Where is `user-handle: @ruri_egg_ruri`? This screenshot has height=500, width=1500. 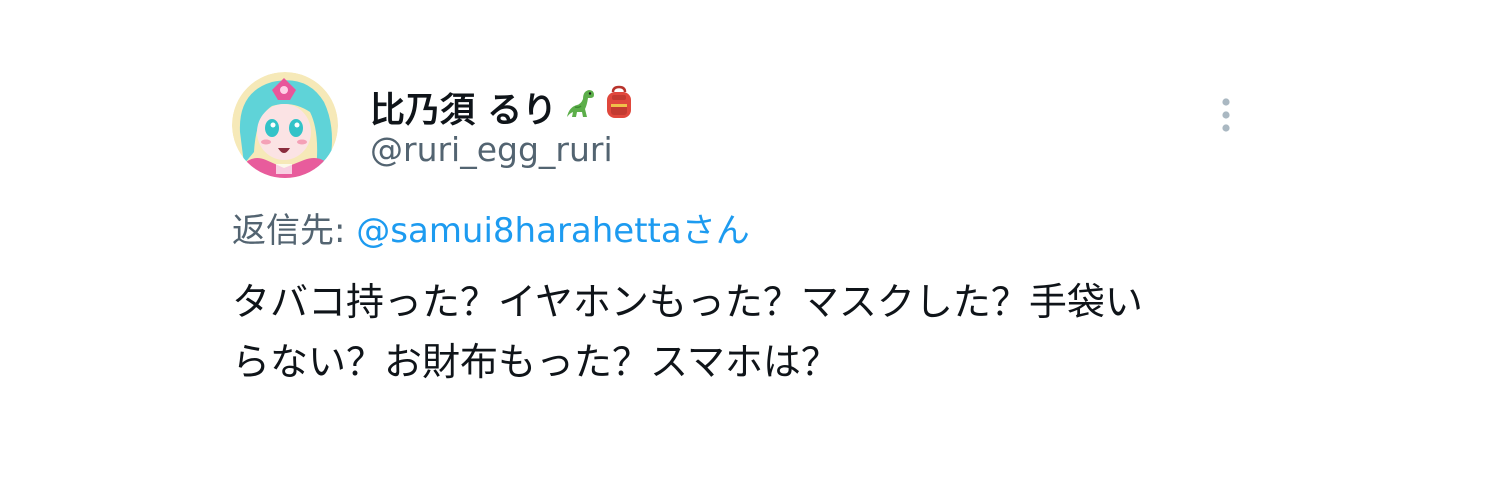
user-handle: @ruri_egg_ruri is located at coordinates (491, 149).